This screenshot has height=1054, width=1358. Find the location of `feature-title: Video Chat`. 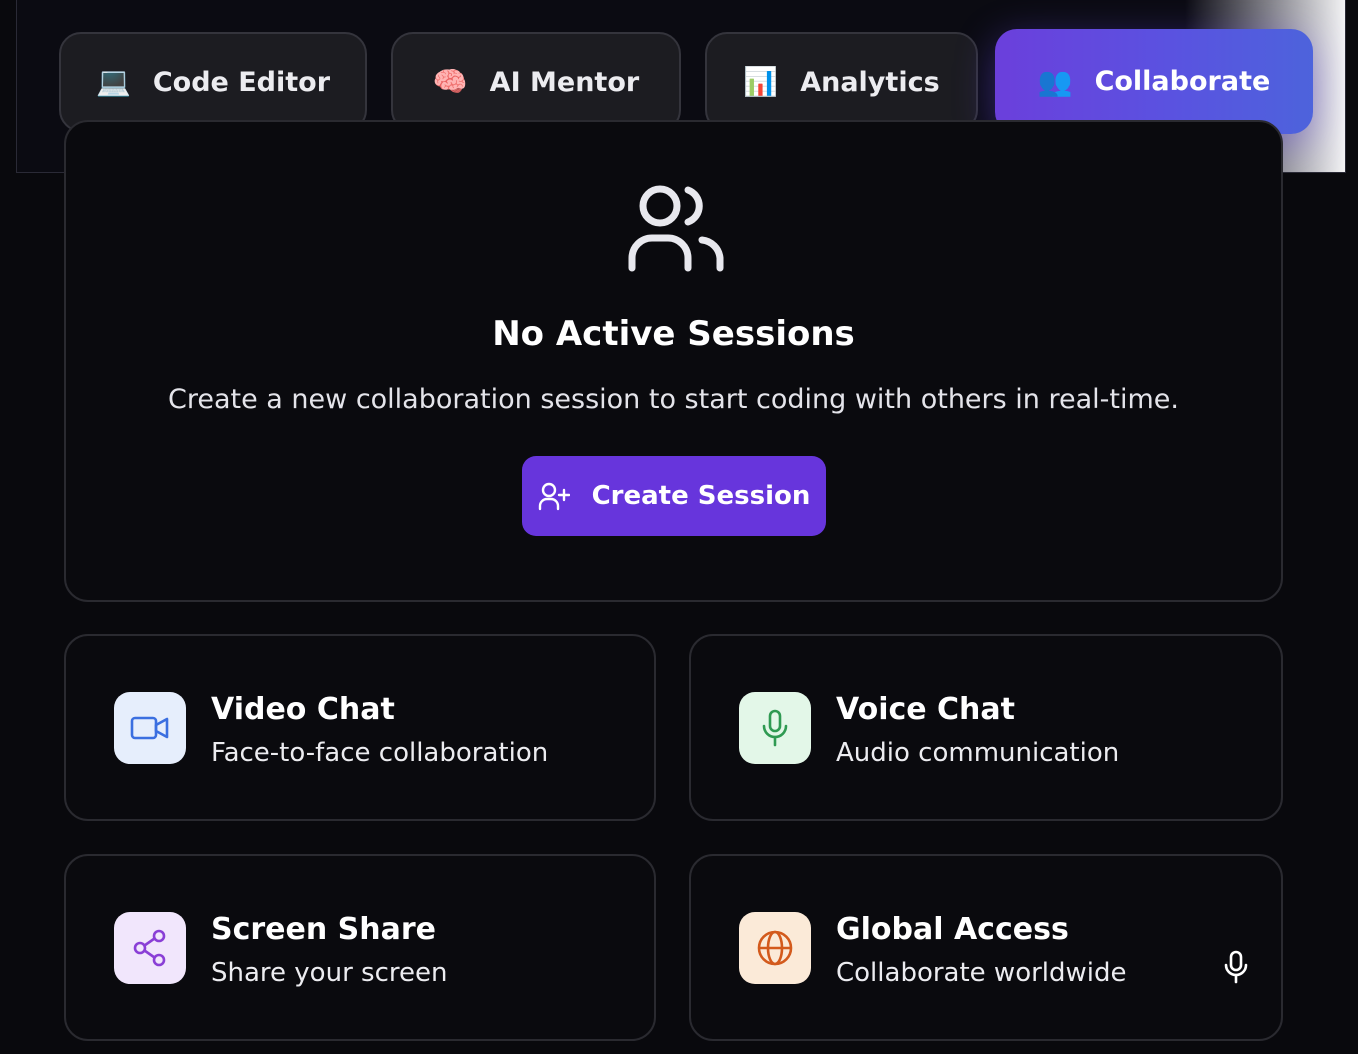

feature-title: Video Chat is located at coordinates (303, 709).